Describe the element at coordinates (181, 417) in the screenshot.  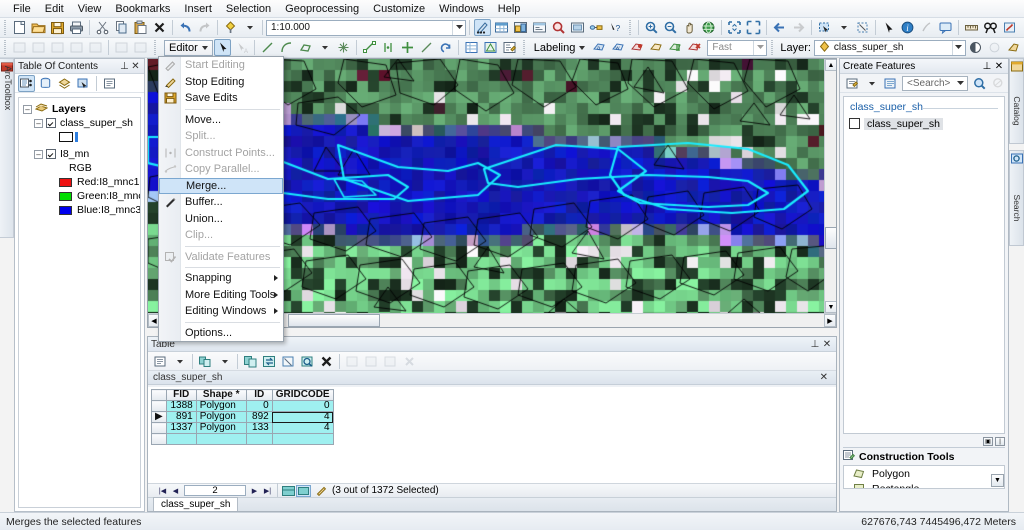
I see `cell-fid: 891` at that location.